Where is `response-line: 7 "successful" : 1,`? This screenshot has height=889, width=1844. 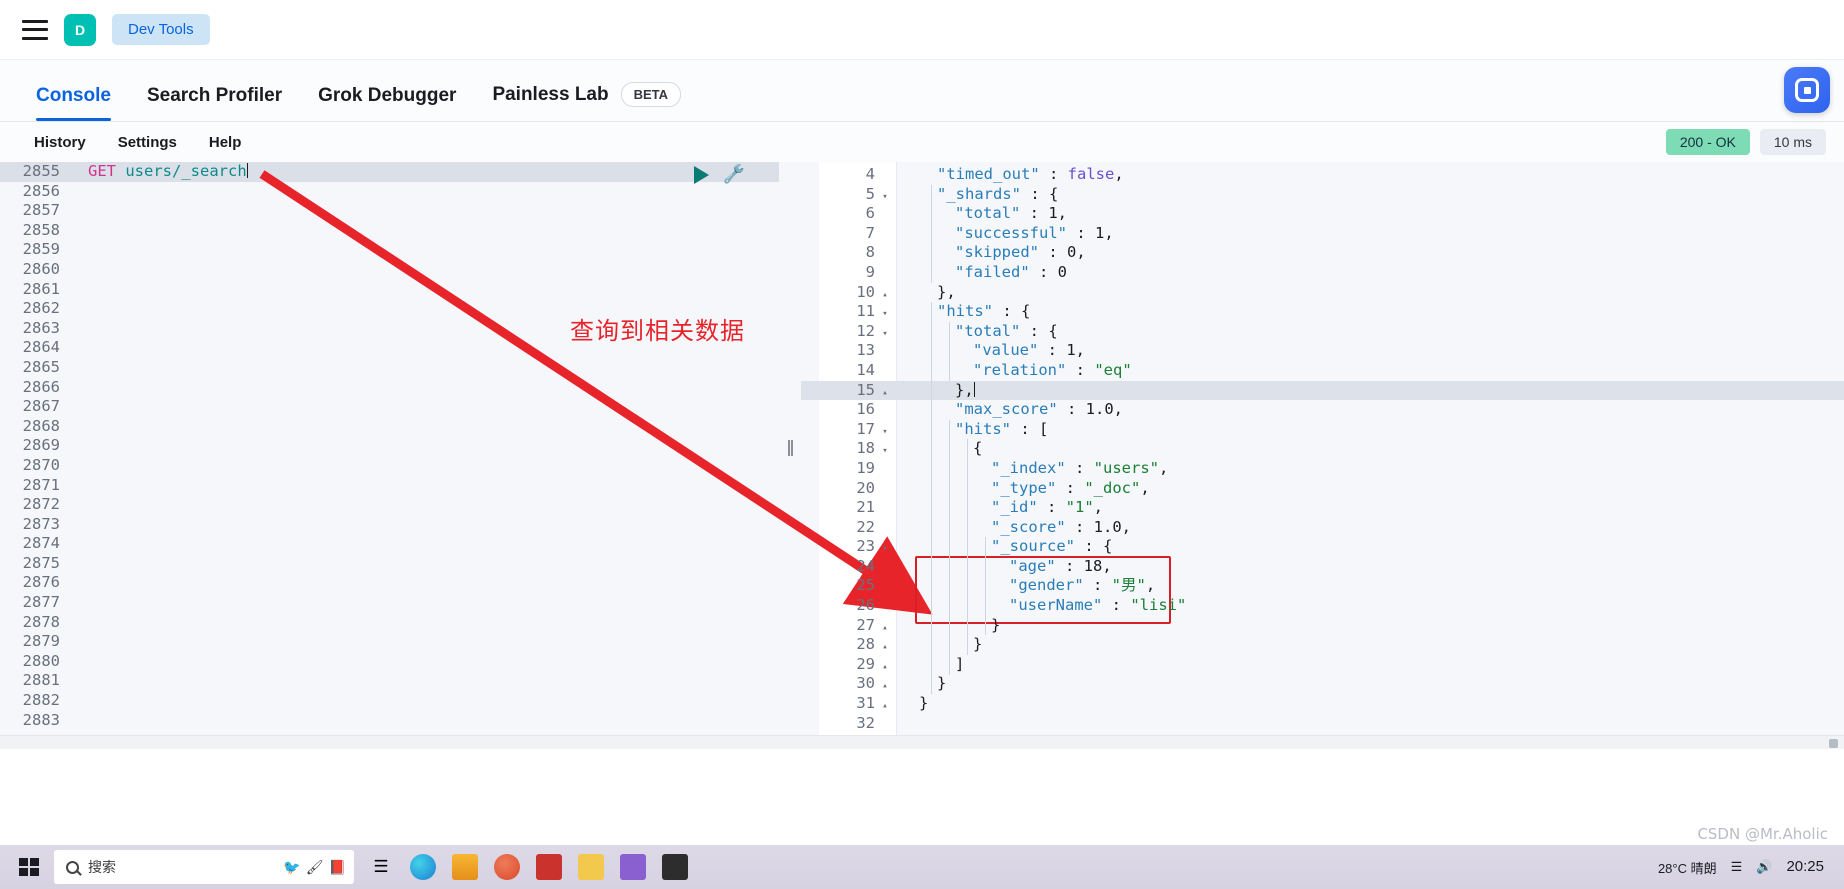
response-line: 7 "successful" : 1, is located at coordinates (1322, 234).